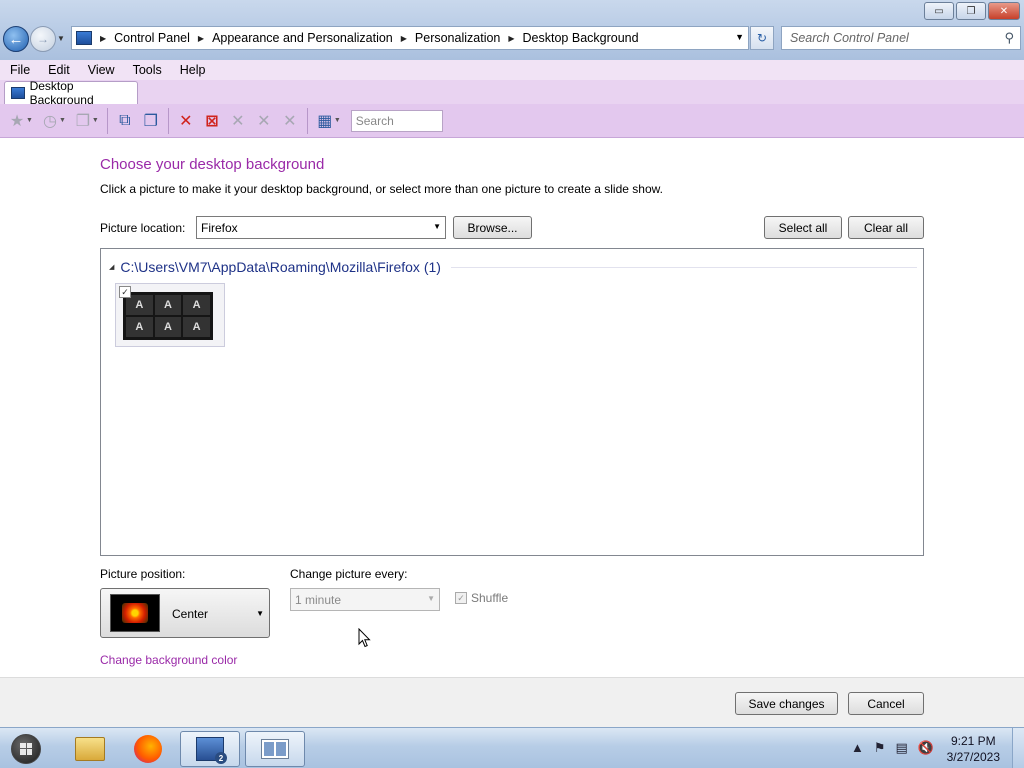 The width and height of the screenshot is (1024, 768). Describe the element at coordinates (212, 164) in the screenshot. I see `page-title: Choose your desktop background` at that location.